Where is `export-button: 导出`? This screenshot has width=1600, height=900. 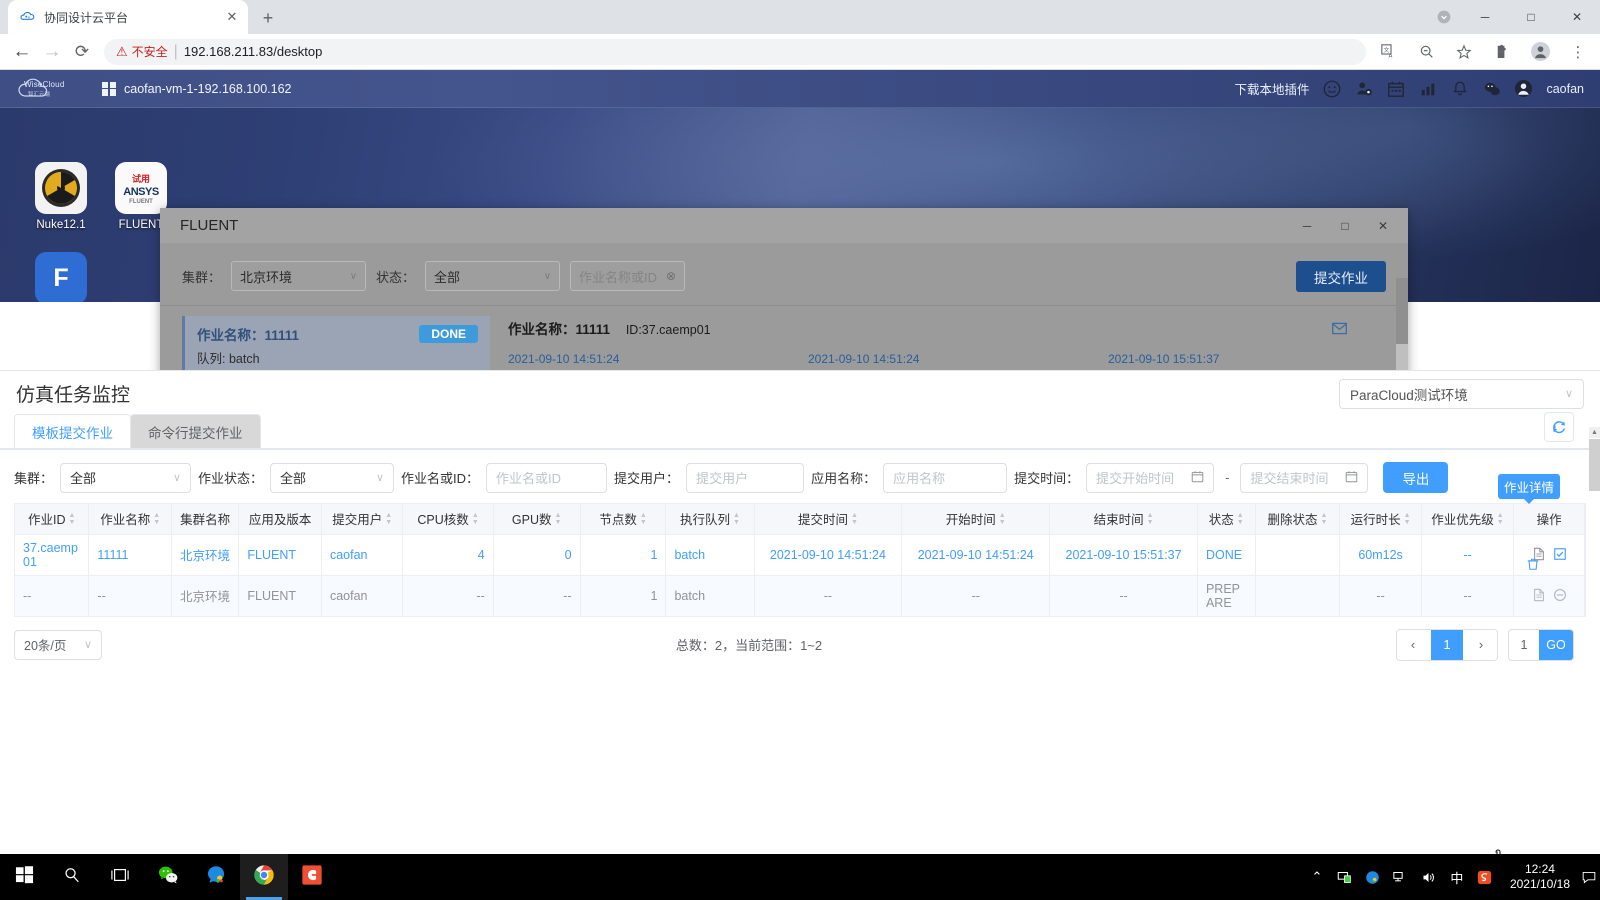 export-button: 导出 is located at coordinates (1416, 477).